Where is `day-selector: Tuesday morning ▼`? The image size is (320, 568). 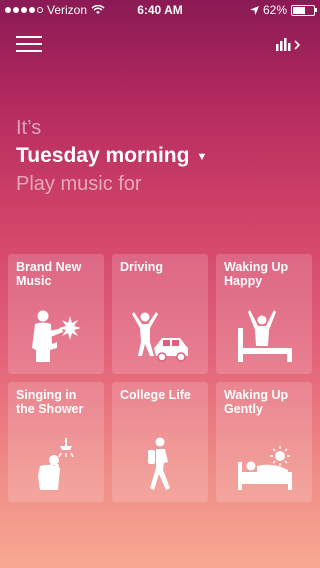 day-selector: Tuesday morning ▼ is located at coordinates (111, 156).